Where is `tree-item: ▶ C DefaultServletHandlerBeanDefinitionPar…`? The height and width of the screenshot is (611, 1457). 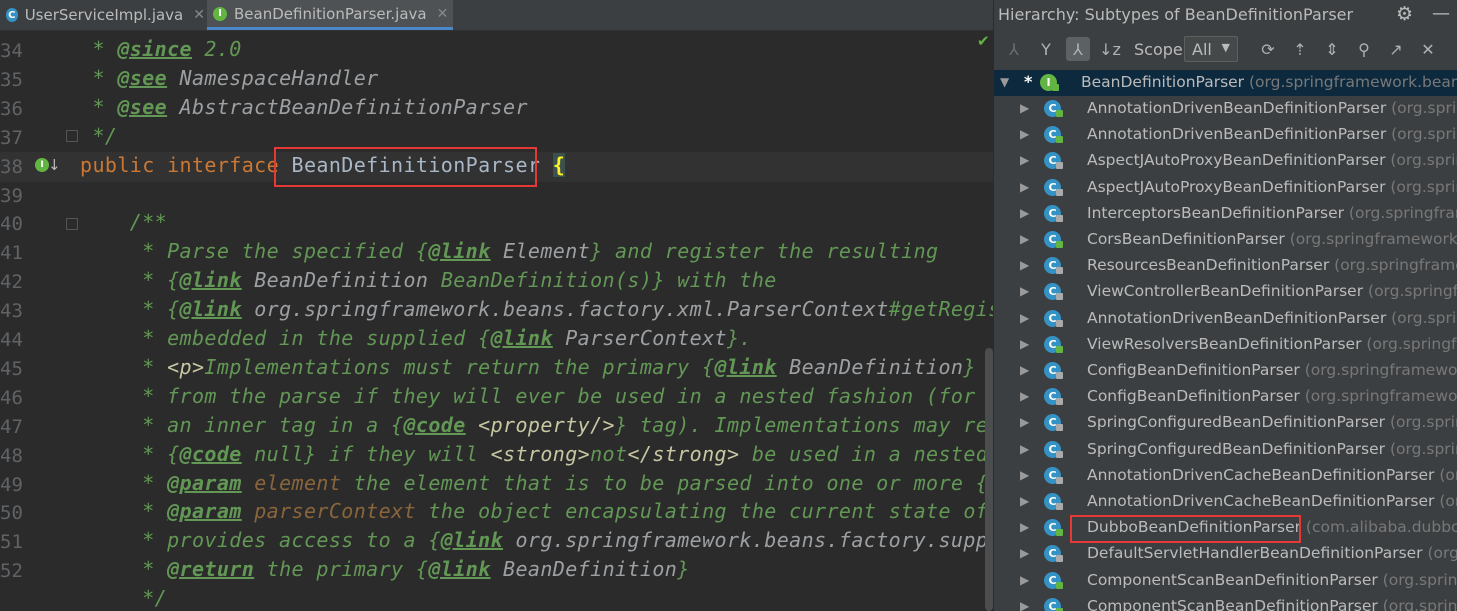 tree-item: ▶ C DefaultServletHandlerBeanDefinitionPar… is located at coordinates (1225, 554).